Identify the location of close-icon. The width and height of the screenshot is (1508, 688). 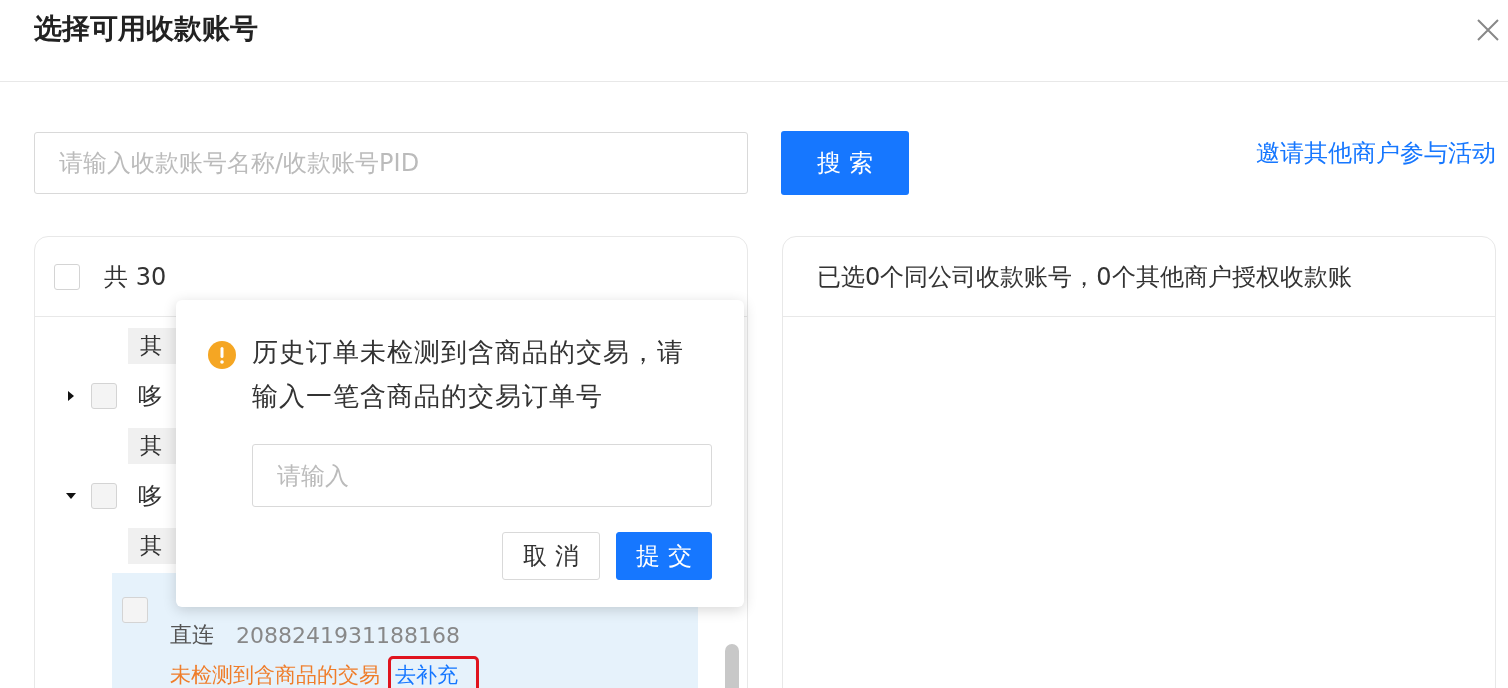
(1488, 30).